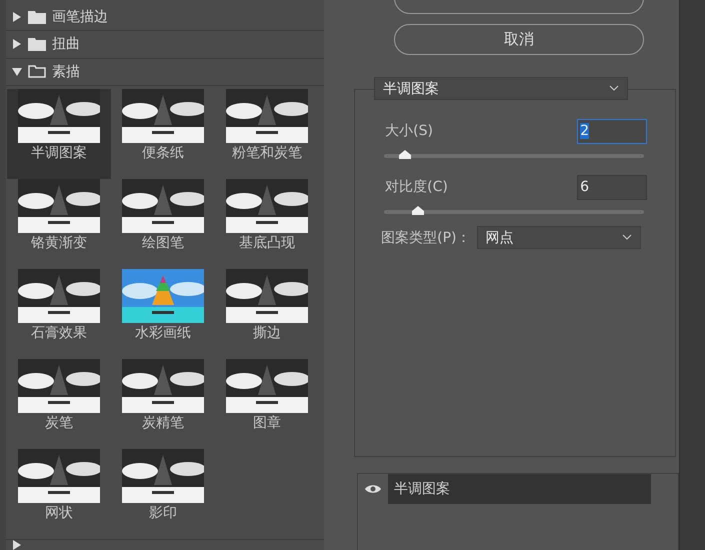 The image size is (705, 550). I want to click on filter-tile: 撕边, so click(267, 313).